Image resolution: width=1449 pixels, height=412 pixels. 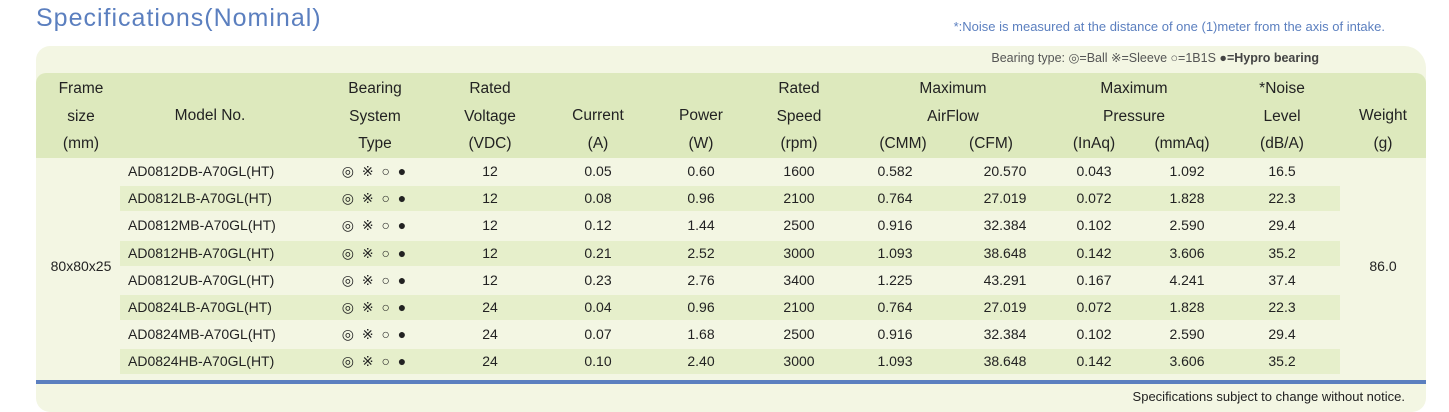 What do you see at coordinates (1282, 361) in the screenshot?
I see `cell-noise: 35.2` at bounding box center [1282, 361].